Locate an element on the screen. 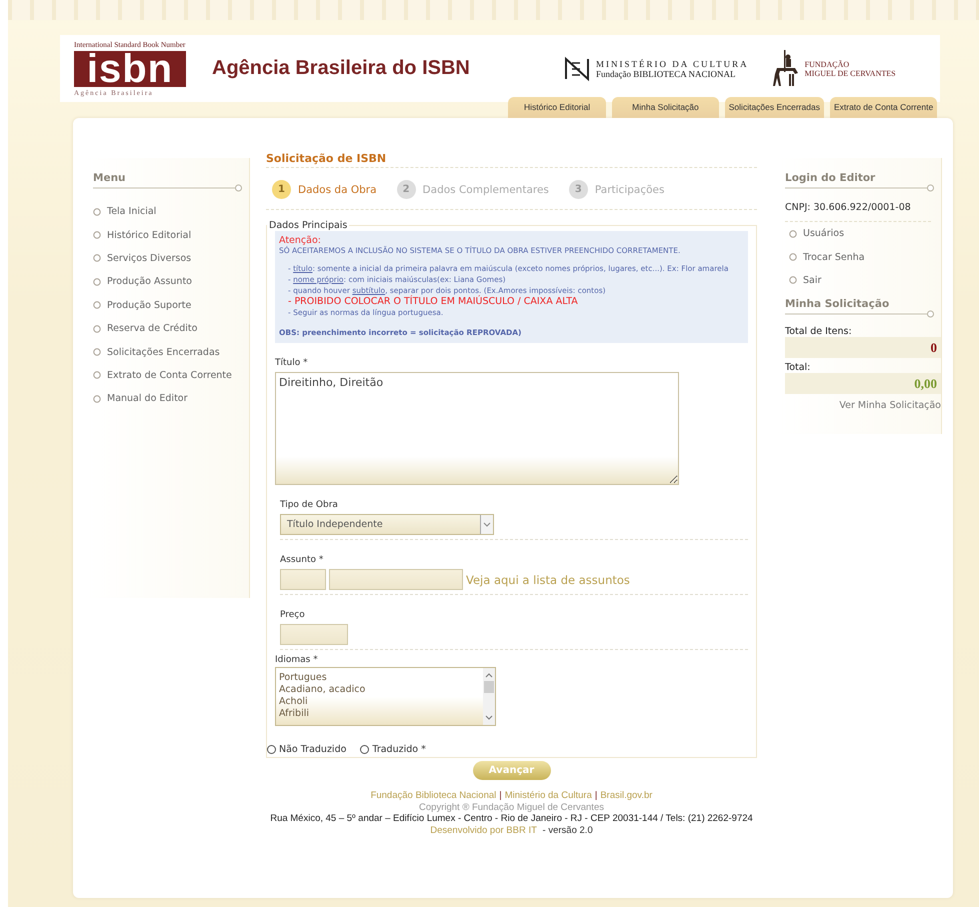  scrollbar-drawing is located at coordinates (489, 696).